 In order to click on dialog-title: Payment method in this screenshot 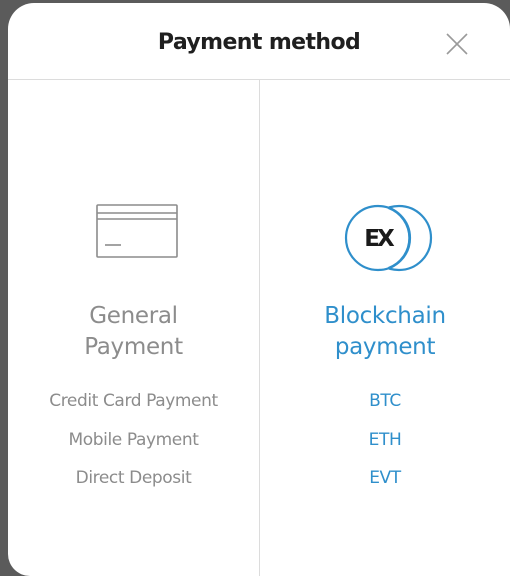, I will do `click(259, 42)`.